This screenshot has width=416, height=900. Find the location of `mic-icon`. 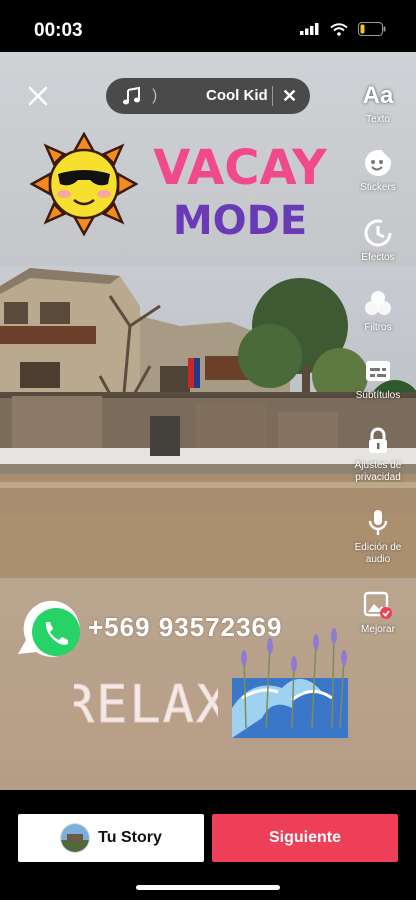

mic-icon is located at coordinates (378, 522).